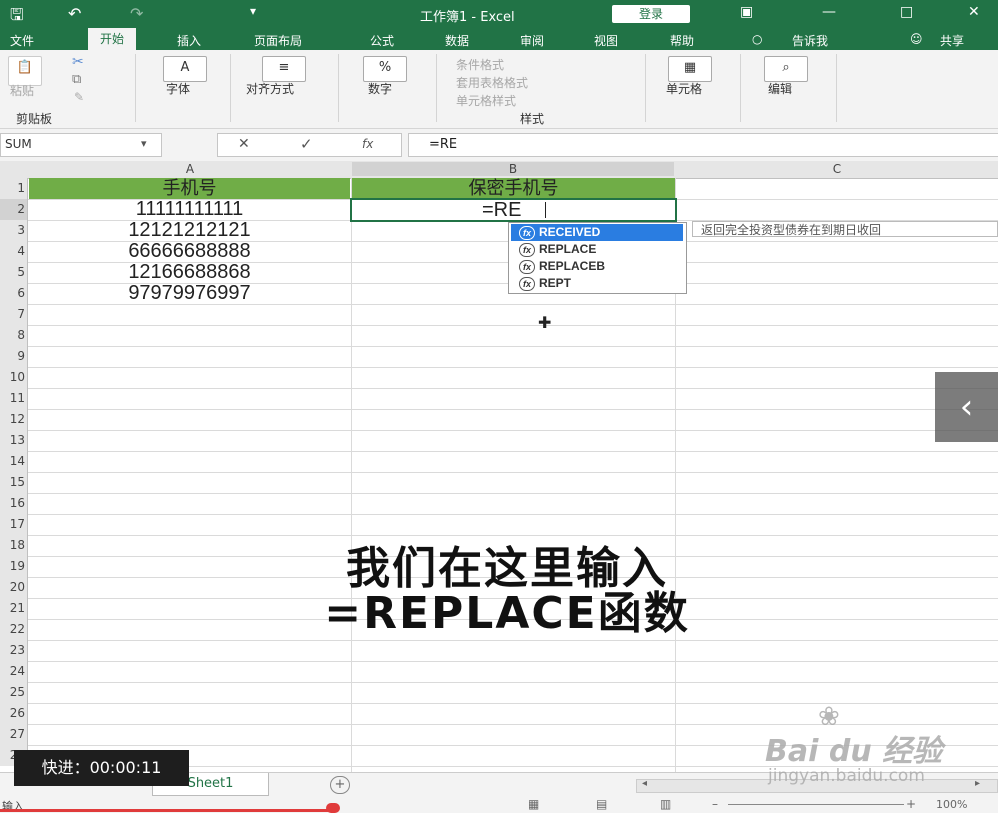 This screenshot has height=814, width=998. I want to click on scroll-left-icon: ◂, so click(644, 783).